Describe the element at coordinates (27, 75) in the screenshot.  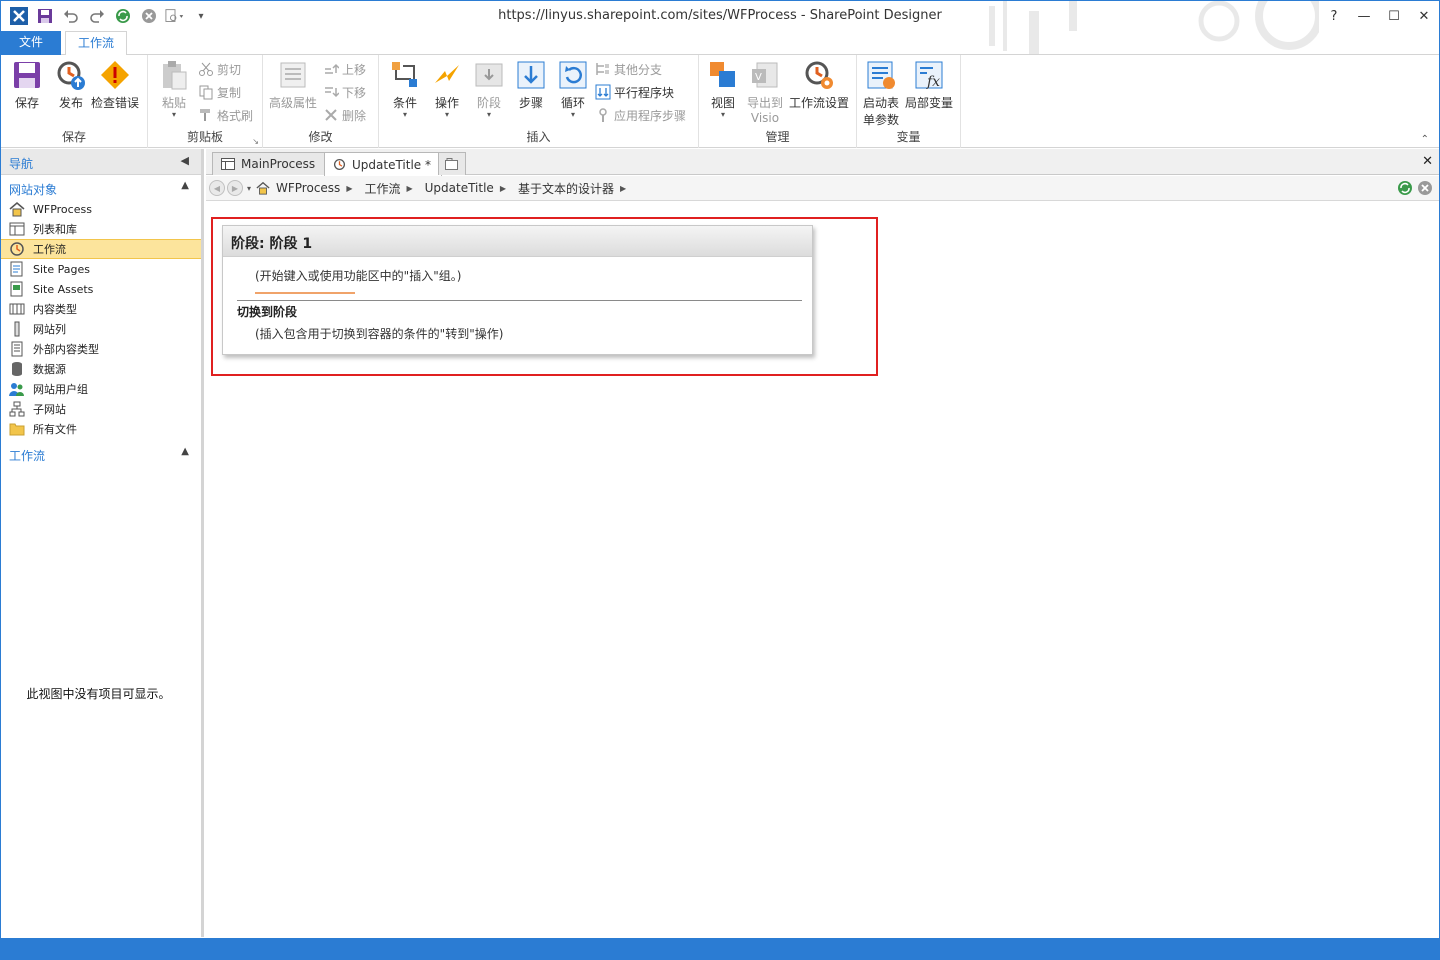
I see `save-icon` at that location.